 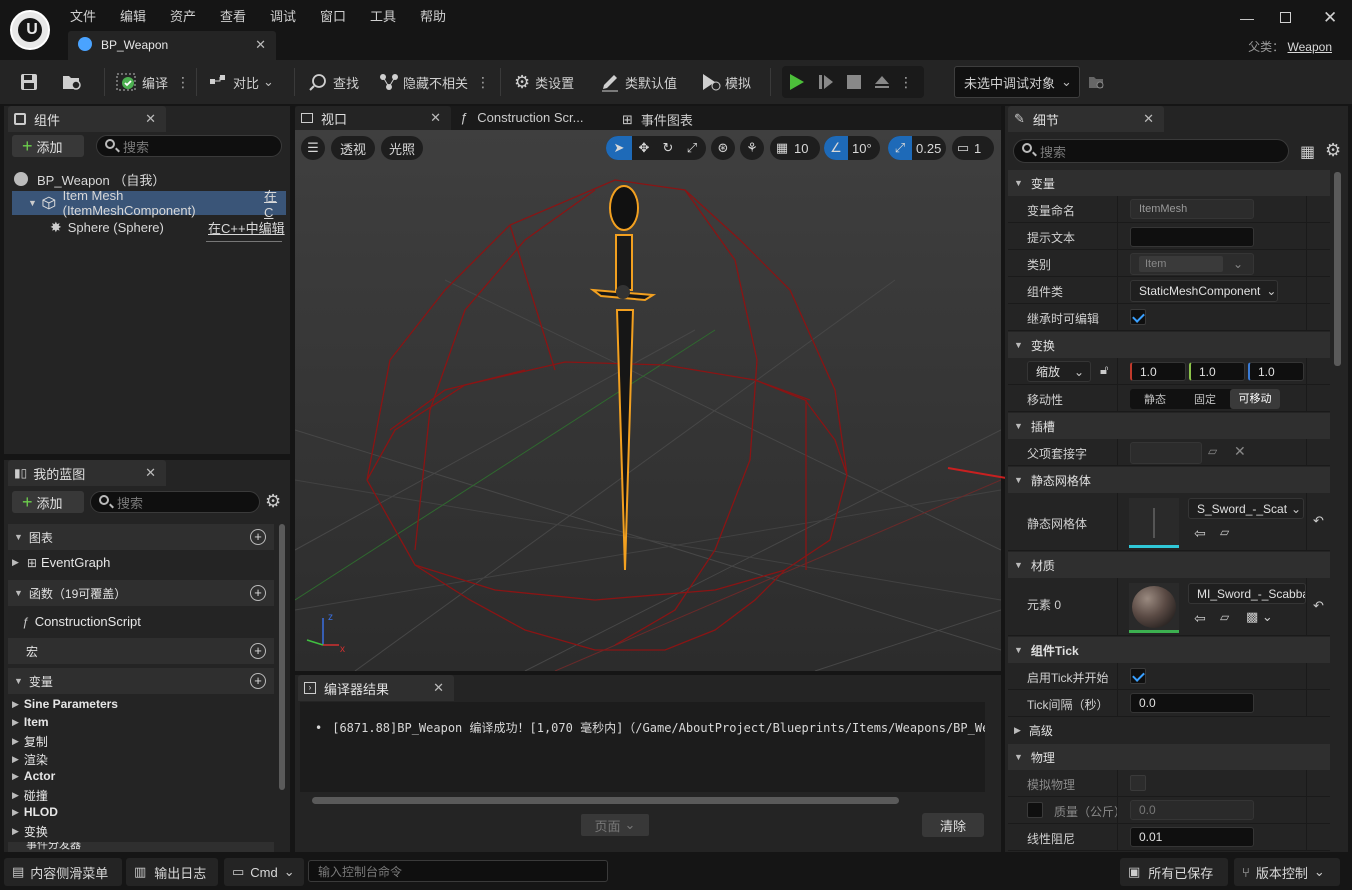 What do you see at coordinates (1169, 730) in the screenshot?
I see `section-advanced: ▶ 高级` at bounding box center [1169, 730].